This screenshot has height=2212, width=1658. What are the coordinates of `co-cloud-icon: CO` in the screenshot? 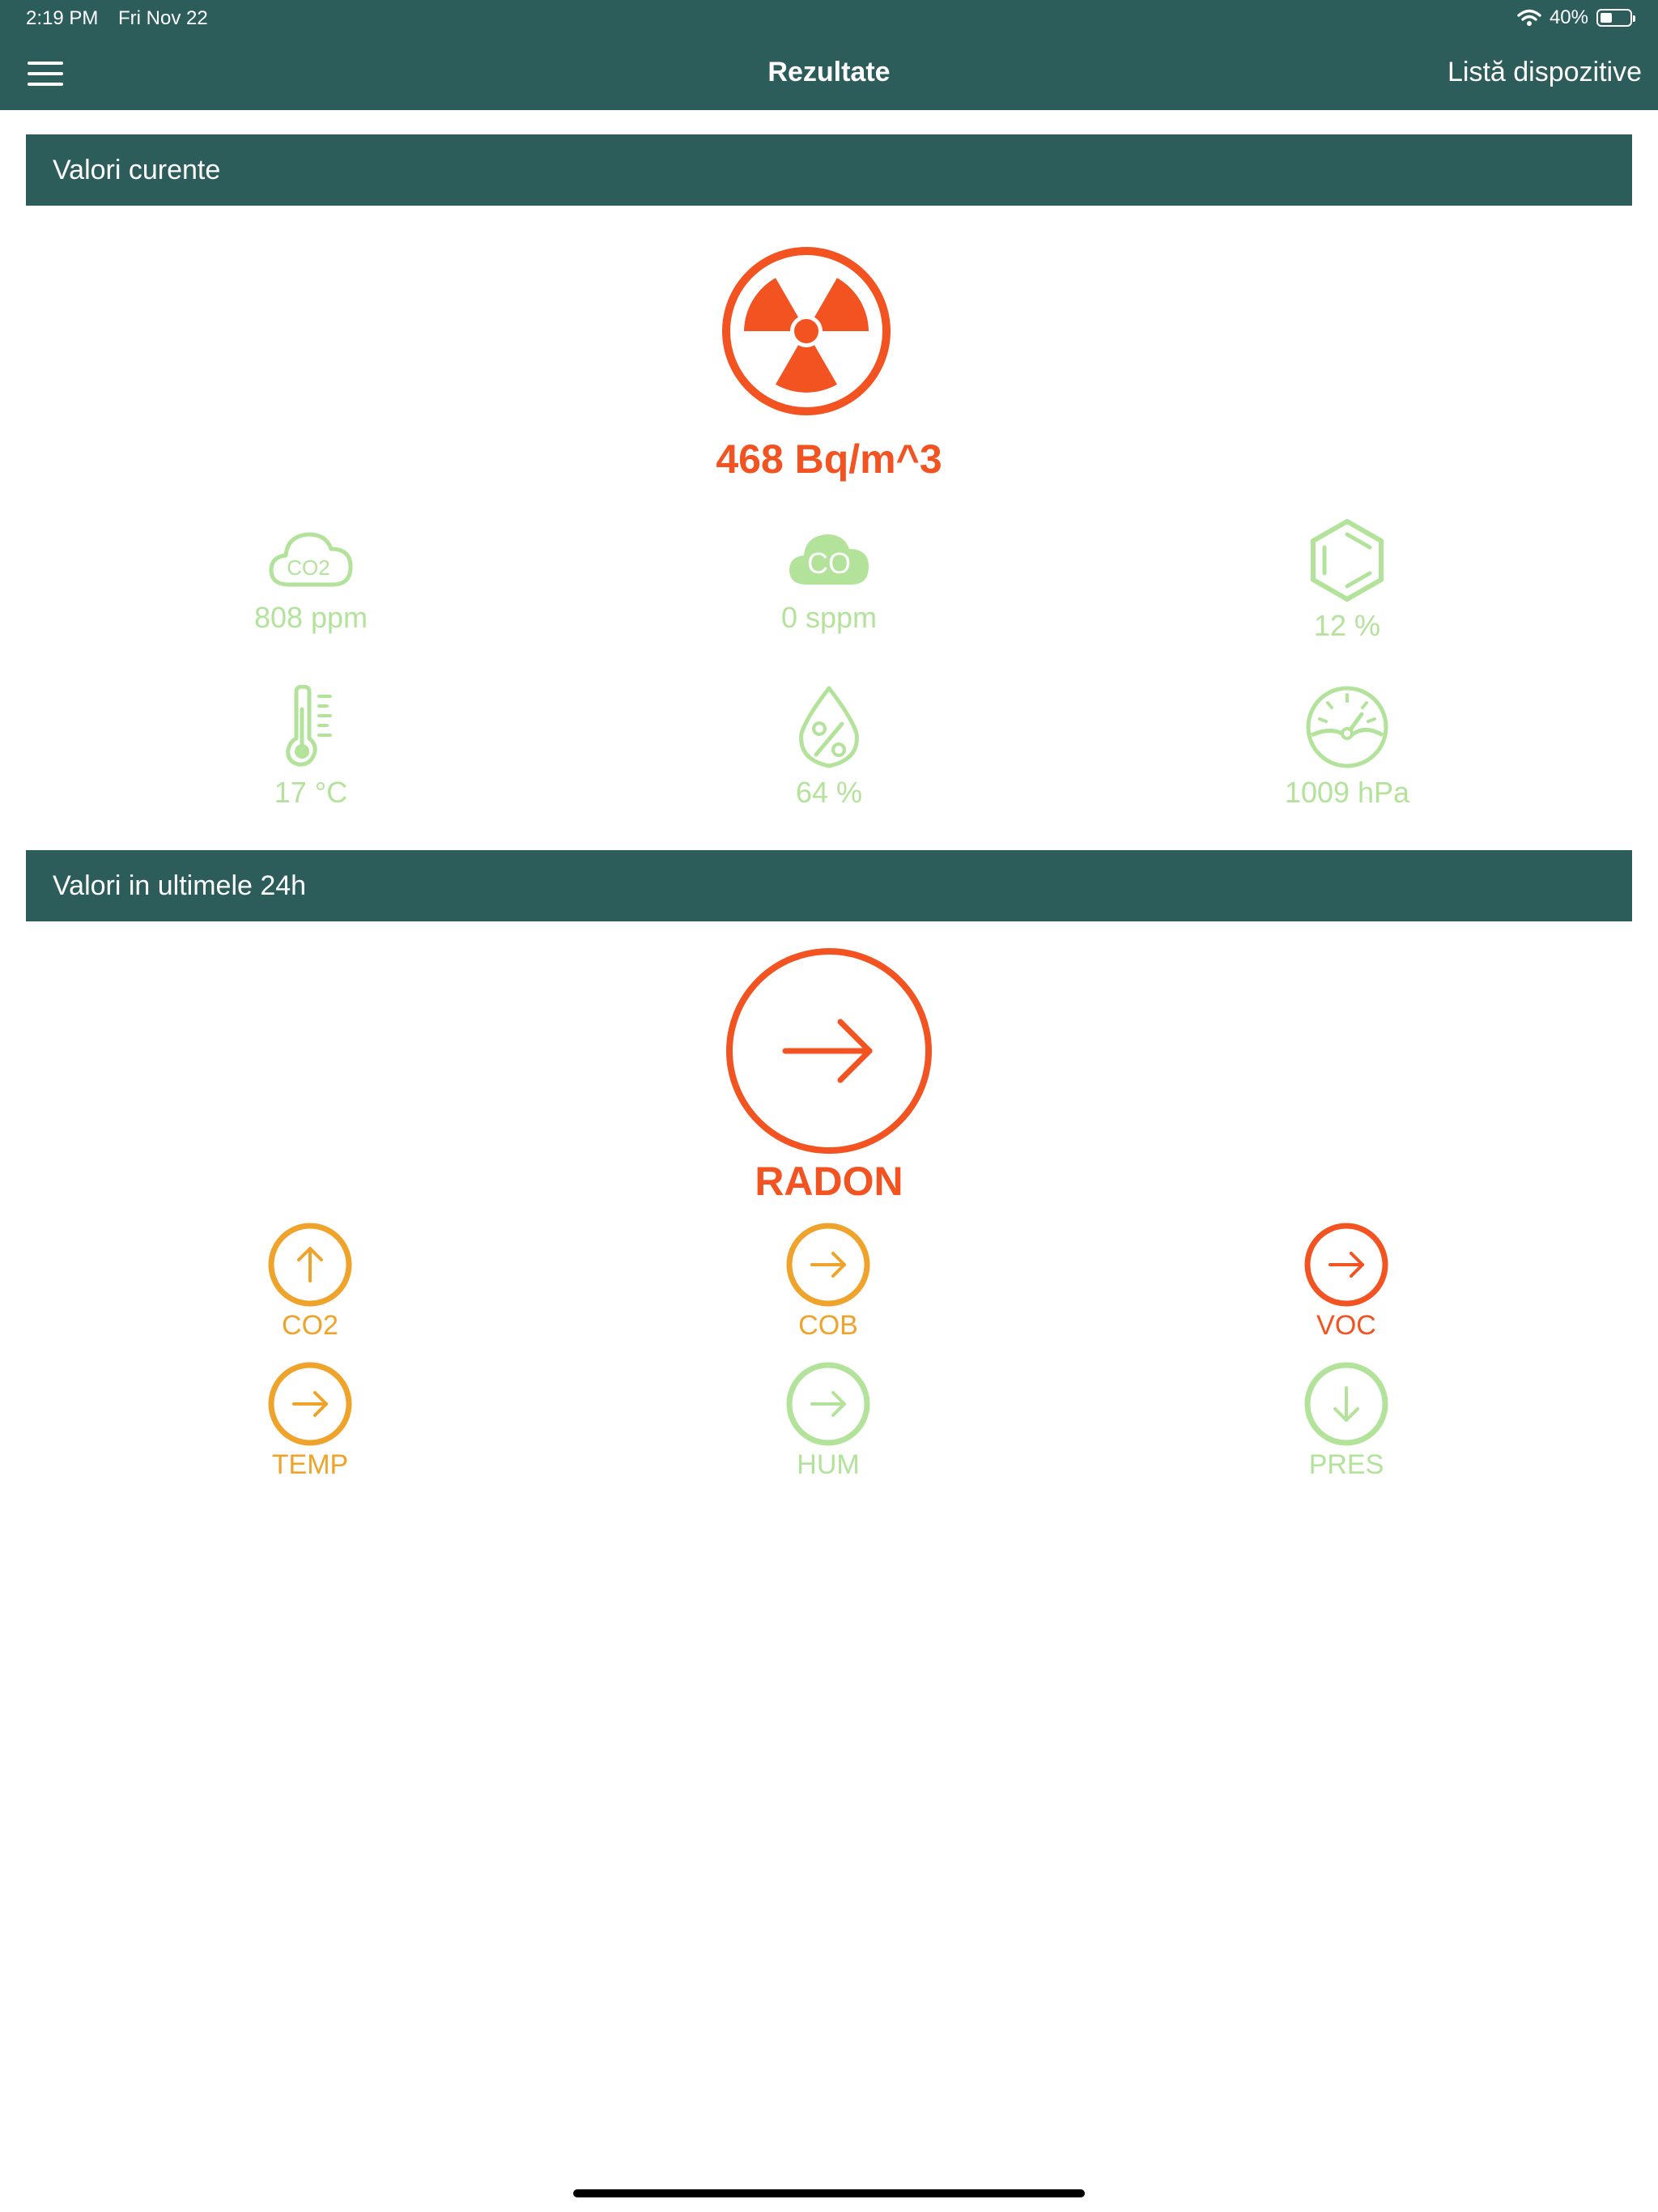 It's located at (829, 560).